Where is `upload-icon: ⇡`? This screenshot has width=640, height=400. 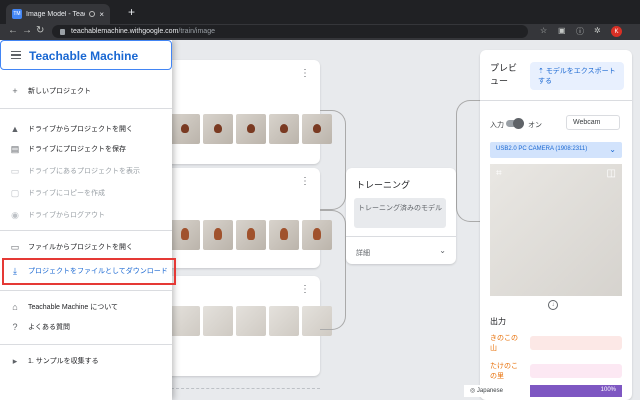 upload-icon: ⇡ is located at coordinates (542, 71).